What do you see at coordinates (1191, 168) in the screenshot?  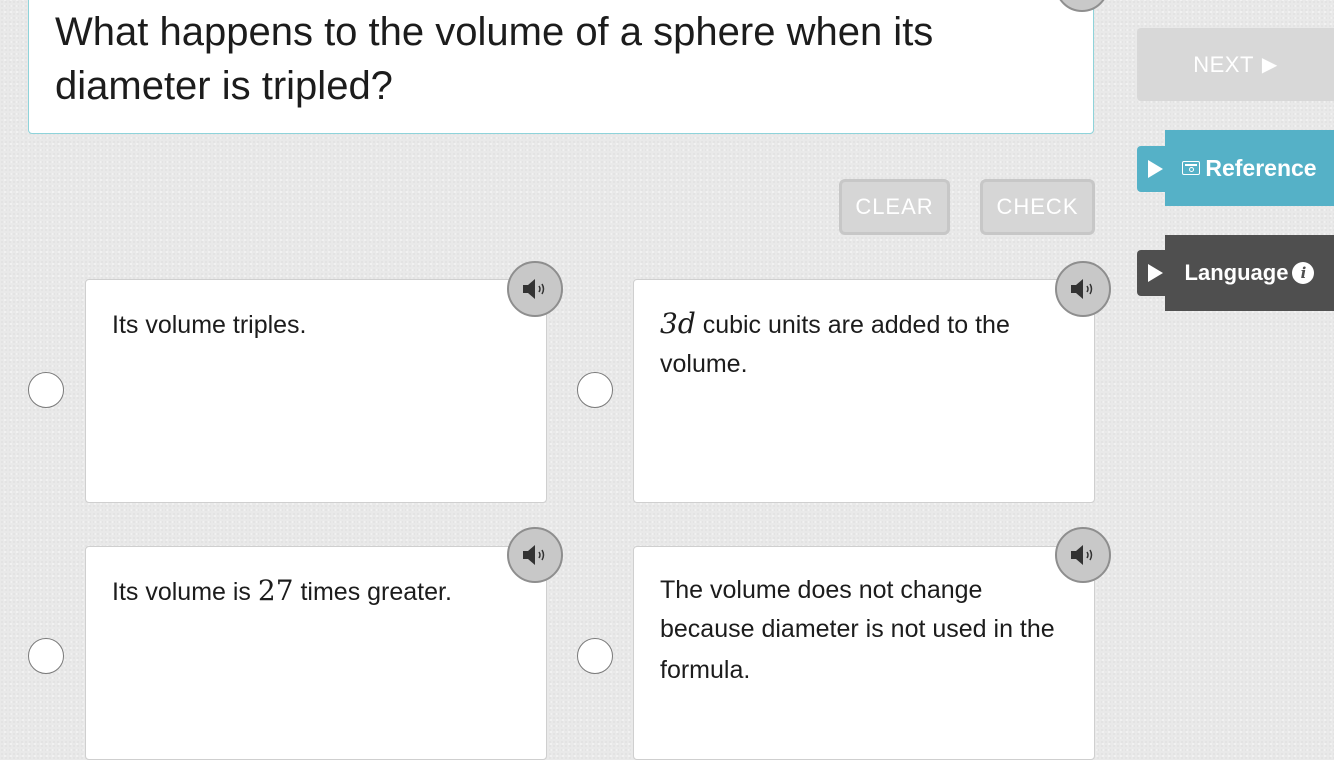 I see `reference-icon` at bounding box center [1191, 168].